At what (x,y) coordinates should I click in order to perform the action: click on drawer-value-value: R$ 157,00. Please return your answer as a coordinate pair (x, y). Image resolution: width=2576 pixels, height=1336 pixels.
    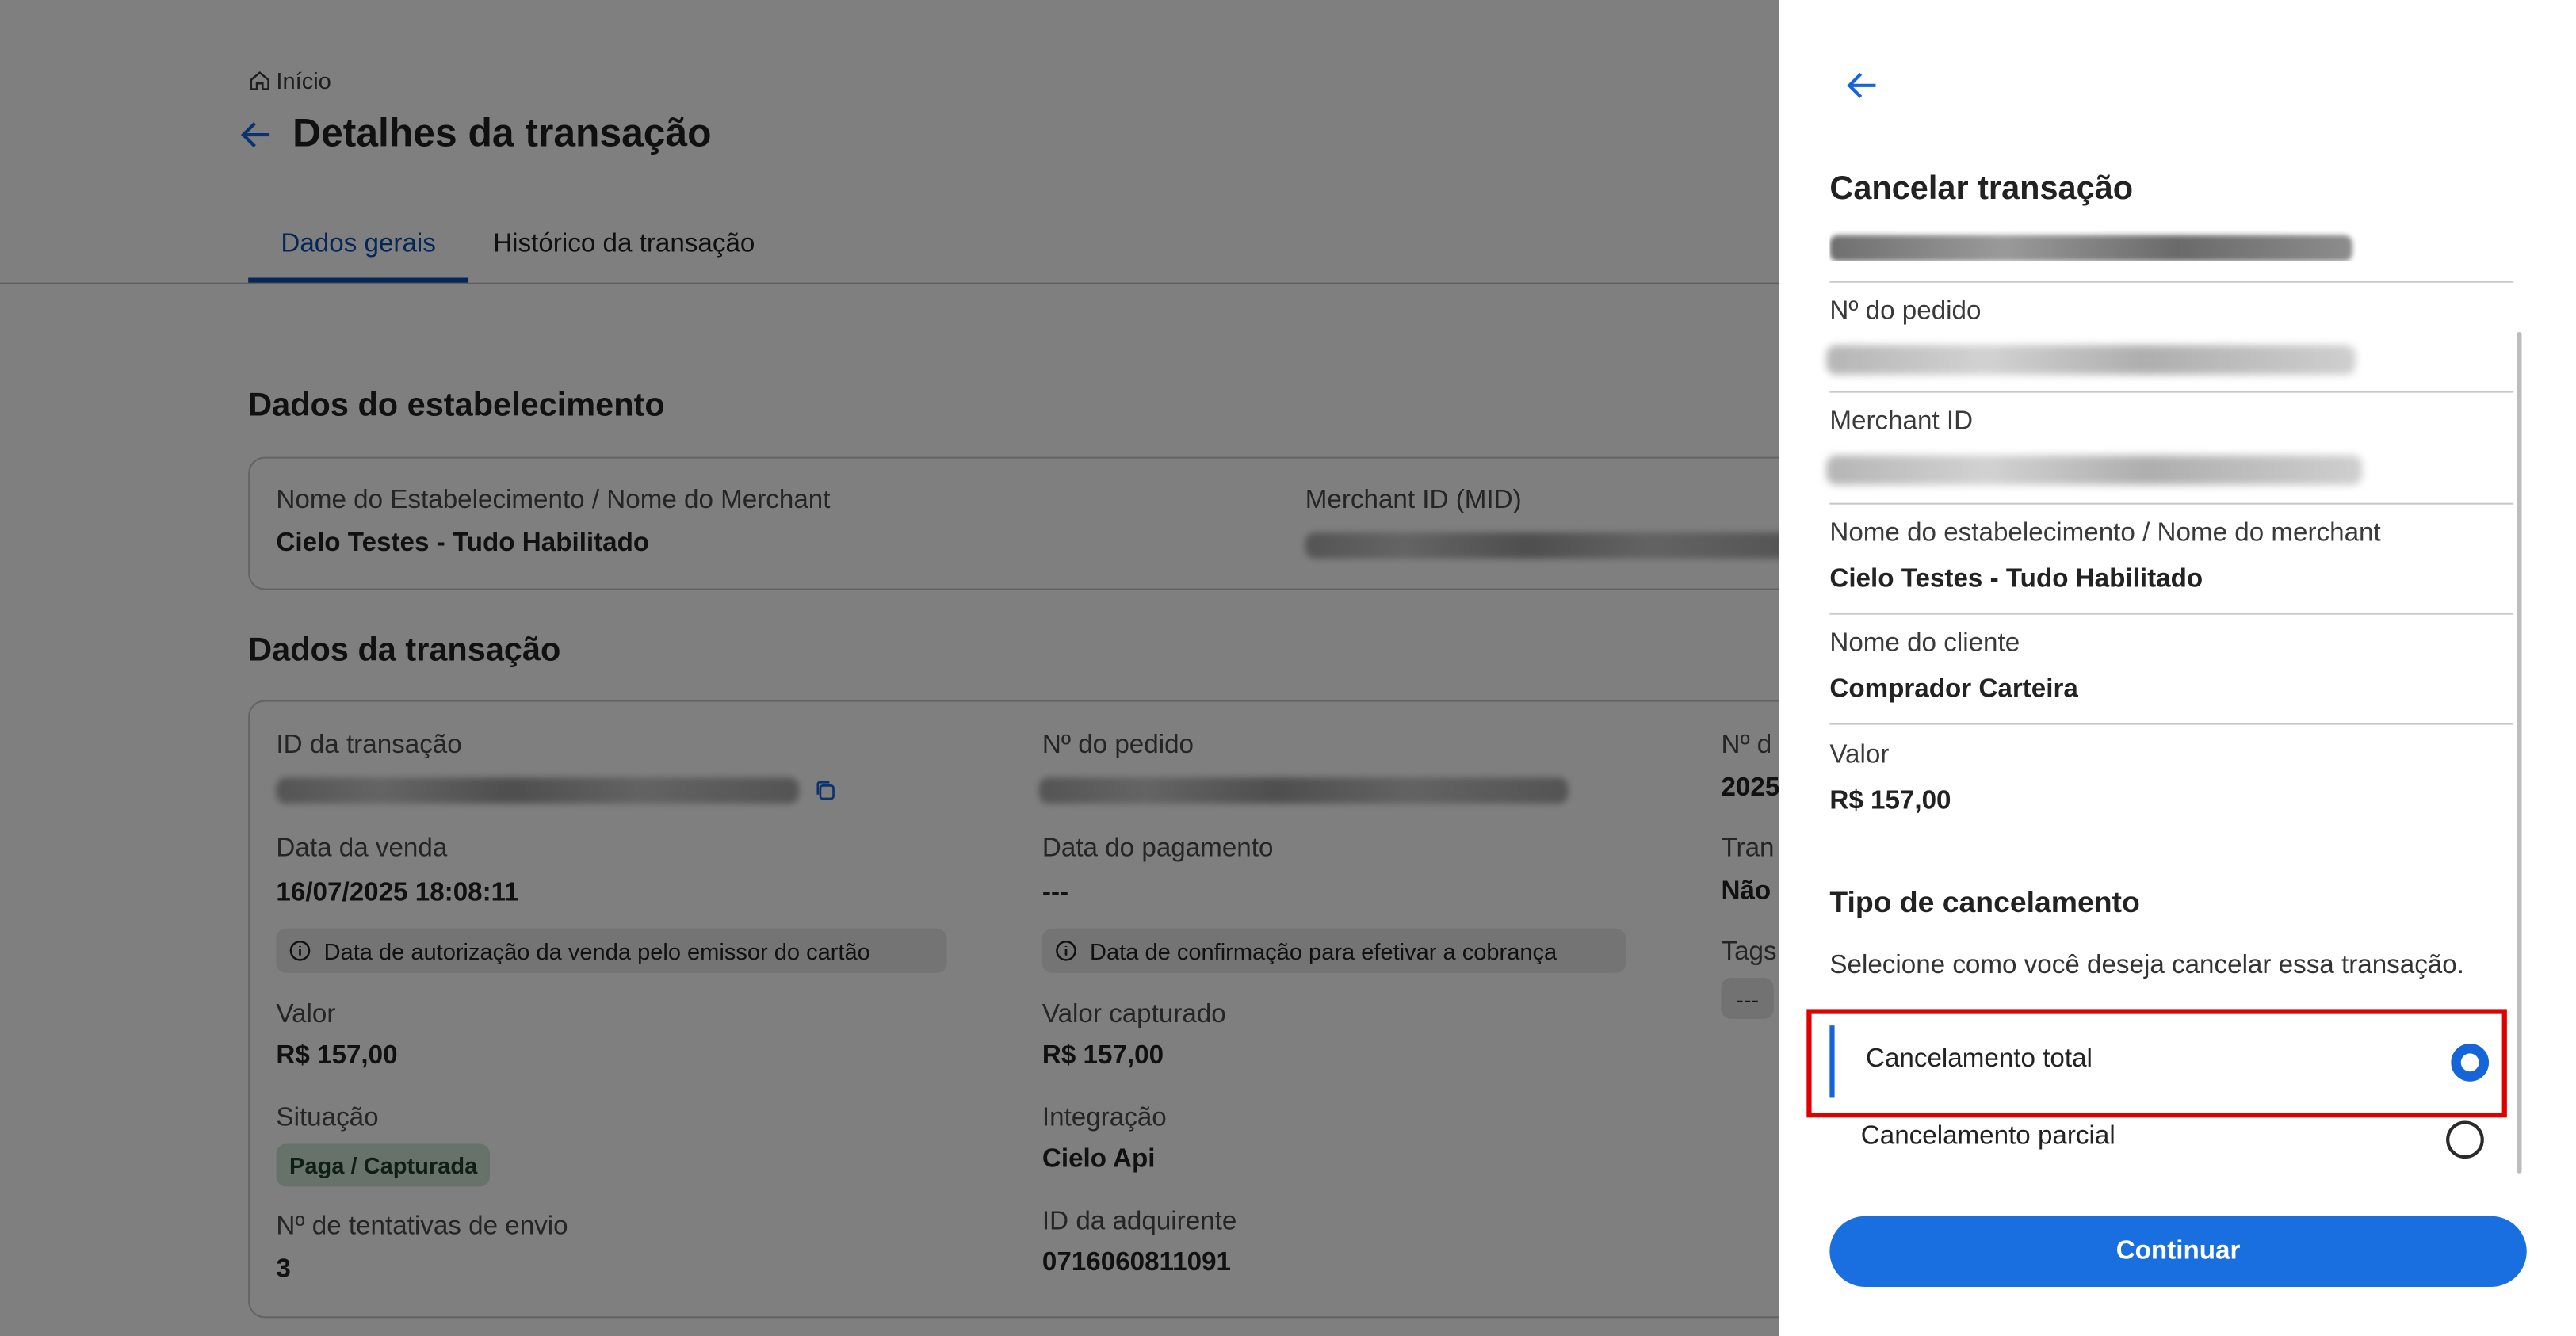
    Looking at the image, I should click on (1890, 801).